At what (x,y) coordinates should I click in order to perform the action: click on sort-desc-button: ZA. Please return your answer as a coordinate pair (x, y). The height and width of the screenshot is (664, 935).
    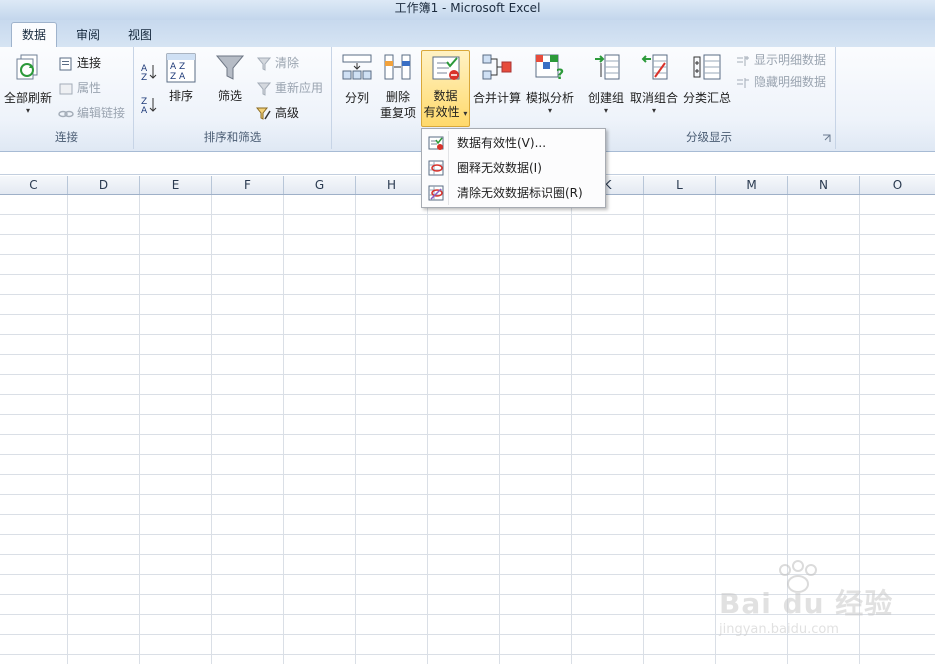
    Looking at the image, I should click on (150, 104).